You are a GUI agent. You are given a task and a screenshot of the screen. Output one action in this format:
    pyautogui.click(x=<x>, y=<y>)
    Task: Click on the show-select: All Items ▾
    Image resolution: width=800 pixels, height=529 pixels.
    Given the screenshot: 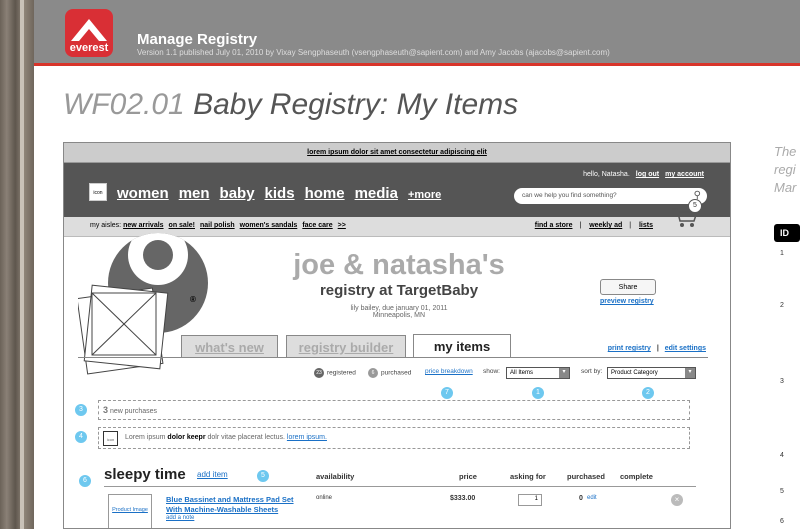 What is the action you would take?
    pyautogui.click(x=538, y=373)
    